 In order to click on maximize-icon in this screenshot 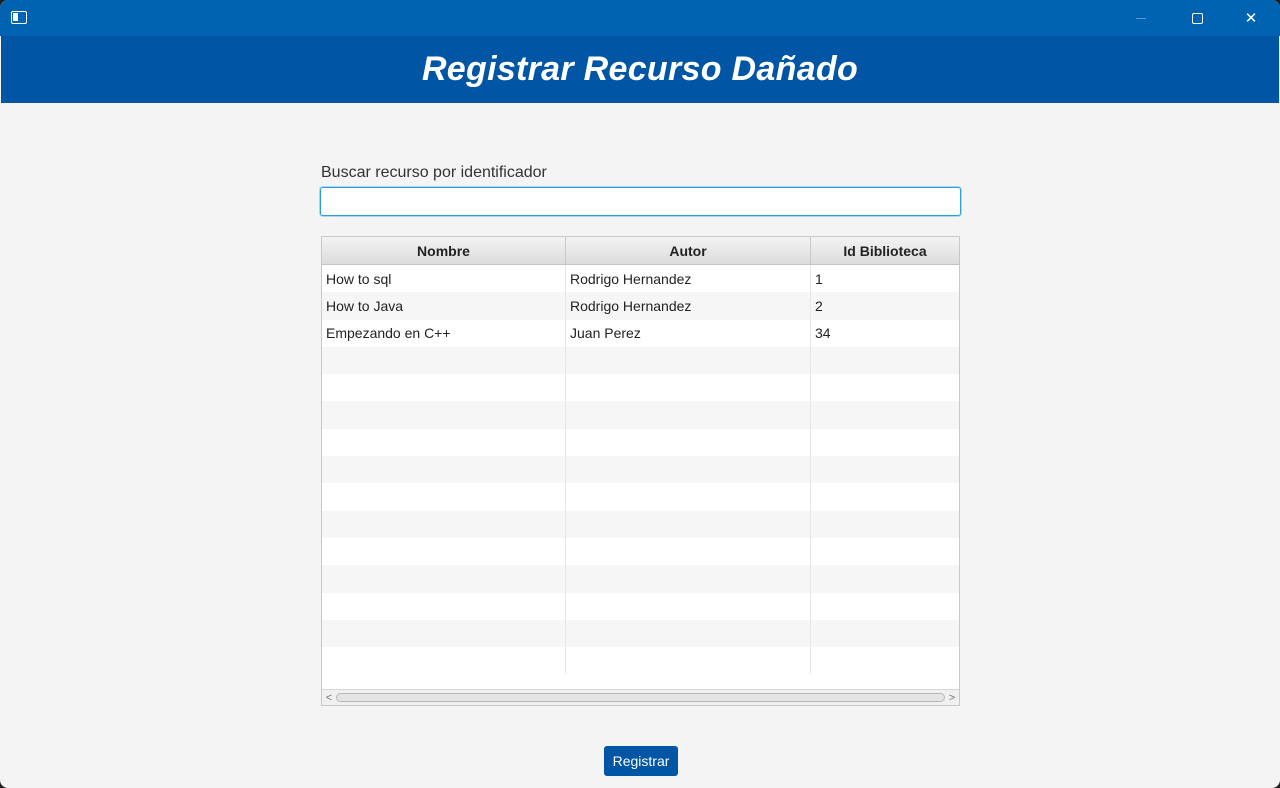, I will do `click(1197, 18)`.